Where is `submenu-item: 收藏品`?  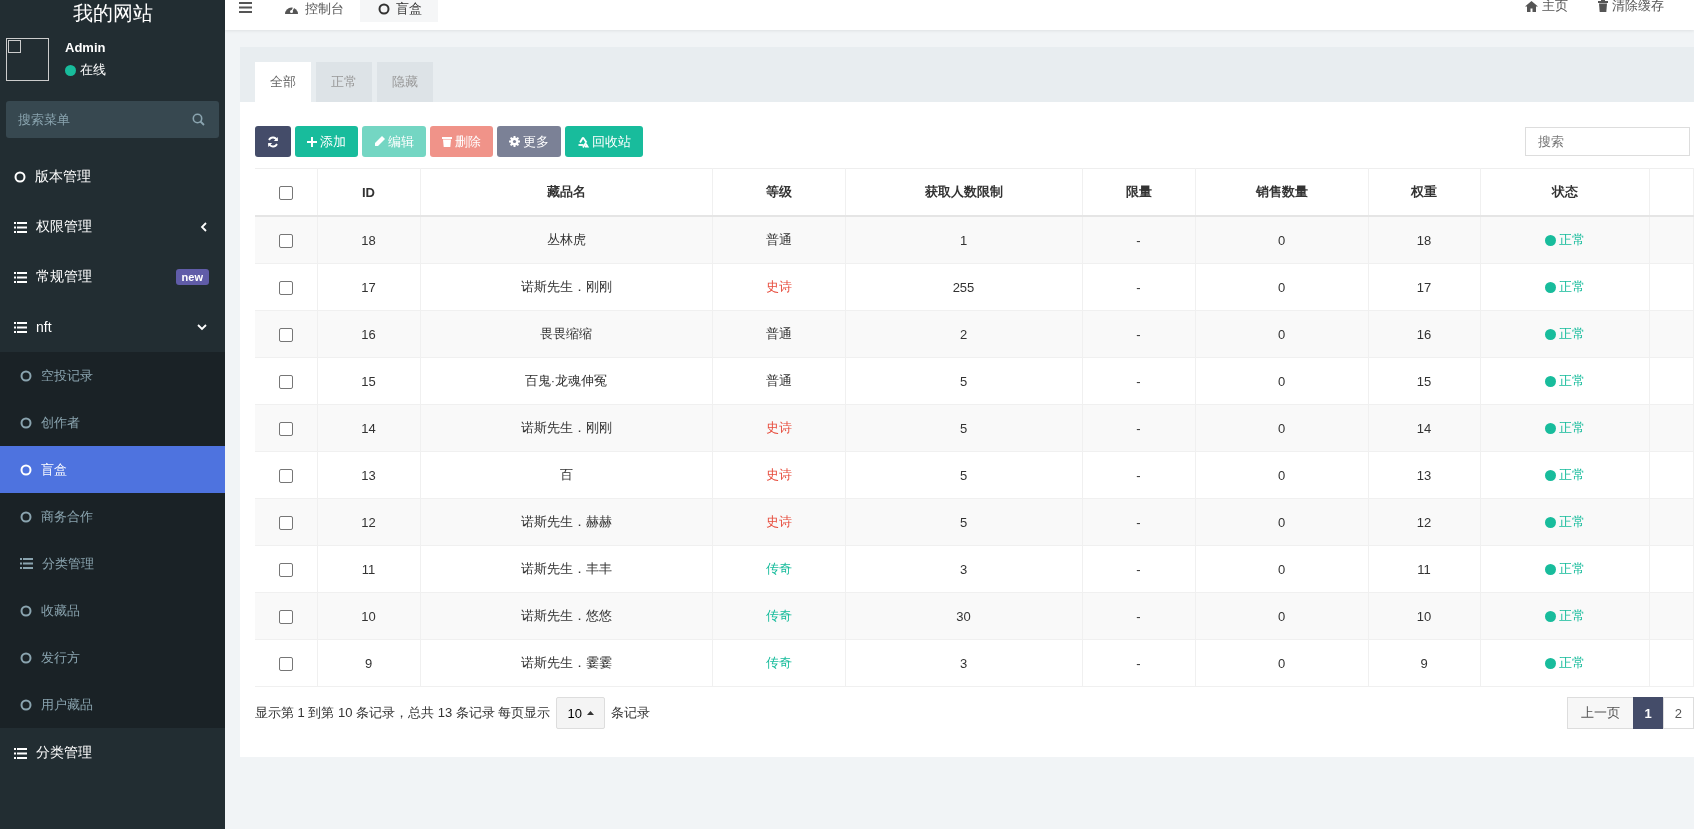 submenu-item: 收藏品 is located at coordinates (112, 610).